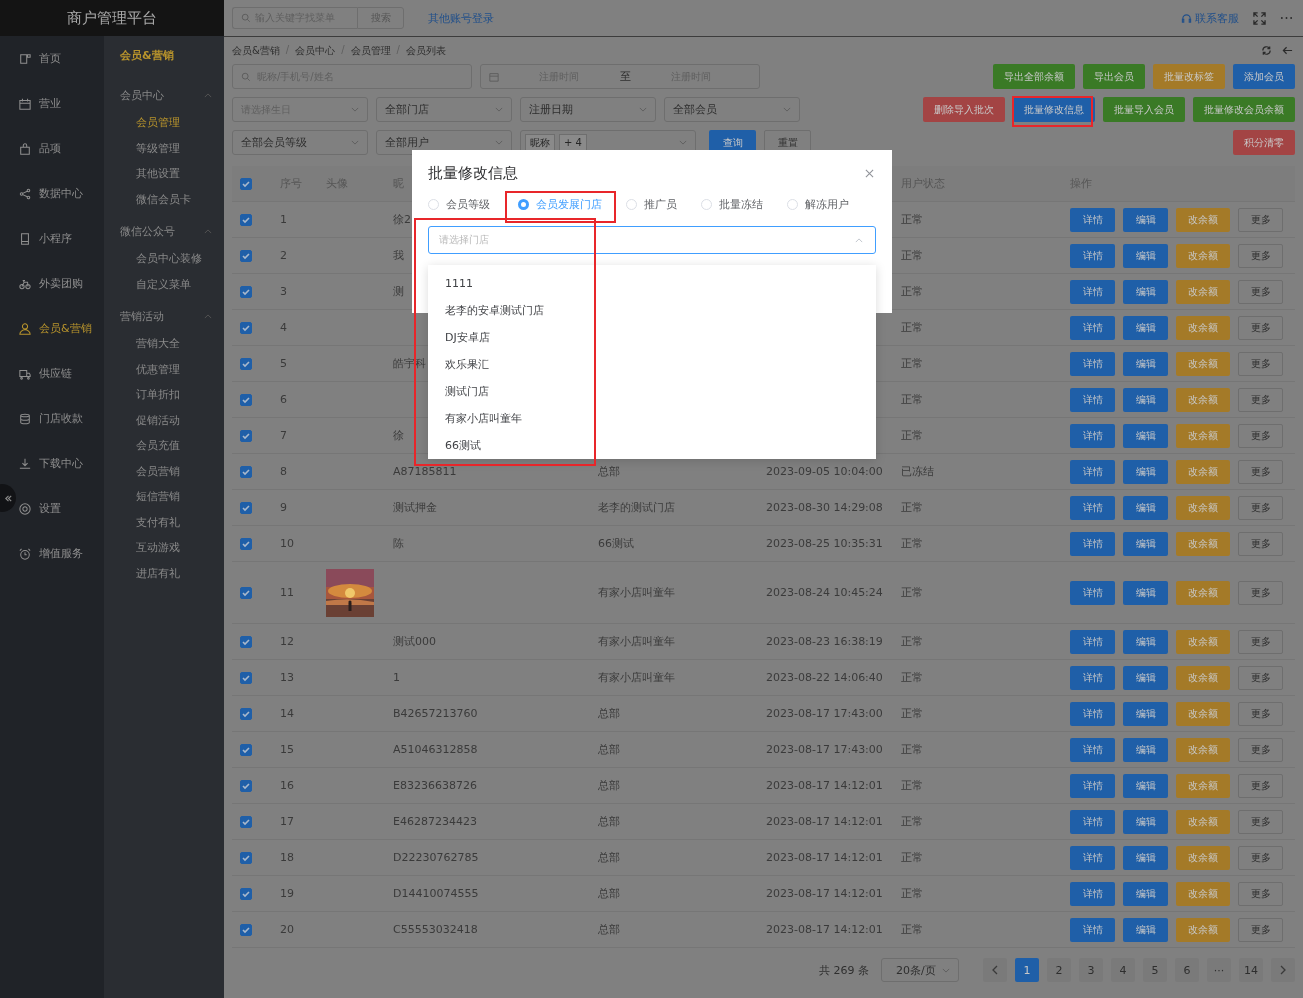  What do you see at coordinates (164, 344) in the screenshot?
I see `submenu-item: 营销大全` at bounding box center [164, 344].